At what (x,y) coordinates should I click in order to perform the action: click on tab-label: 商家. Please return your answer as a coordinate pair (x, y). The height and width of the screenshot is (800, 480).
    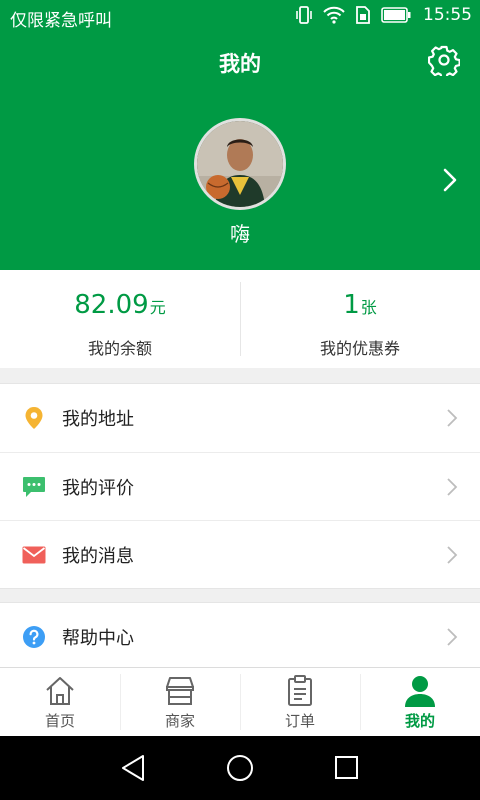
    Looking at the image, I should click on (179, 721).